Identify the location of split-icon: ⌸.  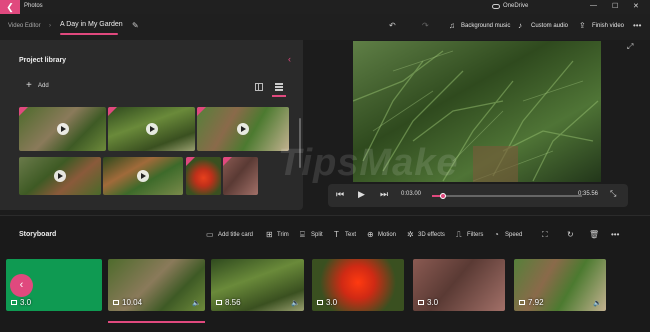
(302, 234).